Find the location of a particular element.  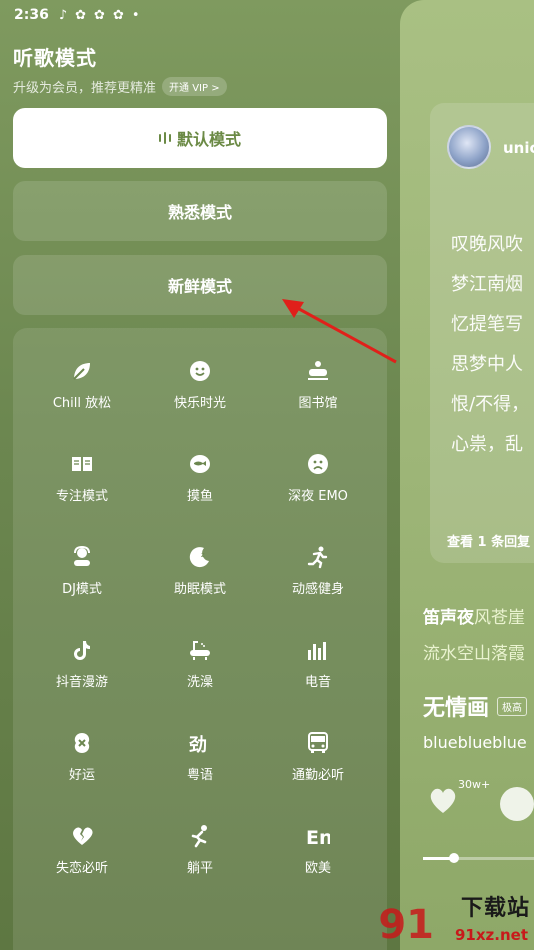

vip-hint: 升级为会员，推荐更精准 开通 VIP > is located at coordinates (120, 86).